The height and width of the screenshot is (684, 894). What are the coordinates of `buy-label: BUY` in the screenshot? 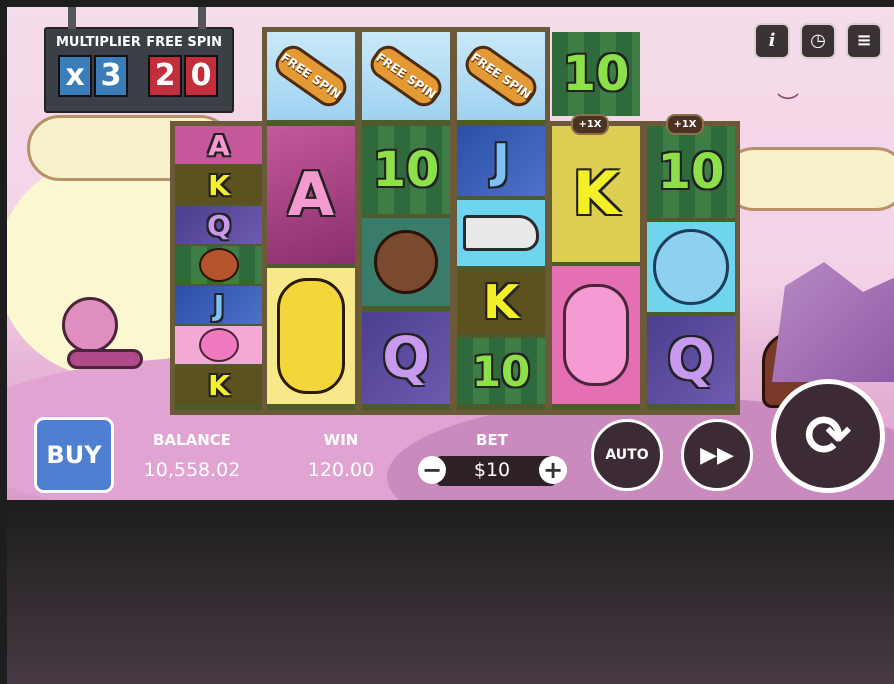 It's located at (74, 455).